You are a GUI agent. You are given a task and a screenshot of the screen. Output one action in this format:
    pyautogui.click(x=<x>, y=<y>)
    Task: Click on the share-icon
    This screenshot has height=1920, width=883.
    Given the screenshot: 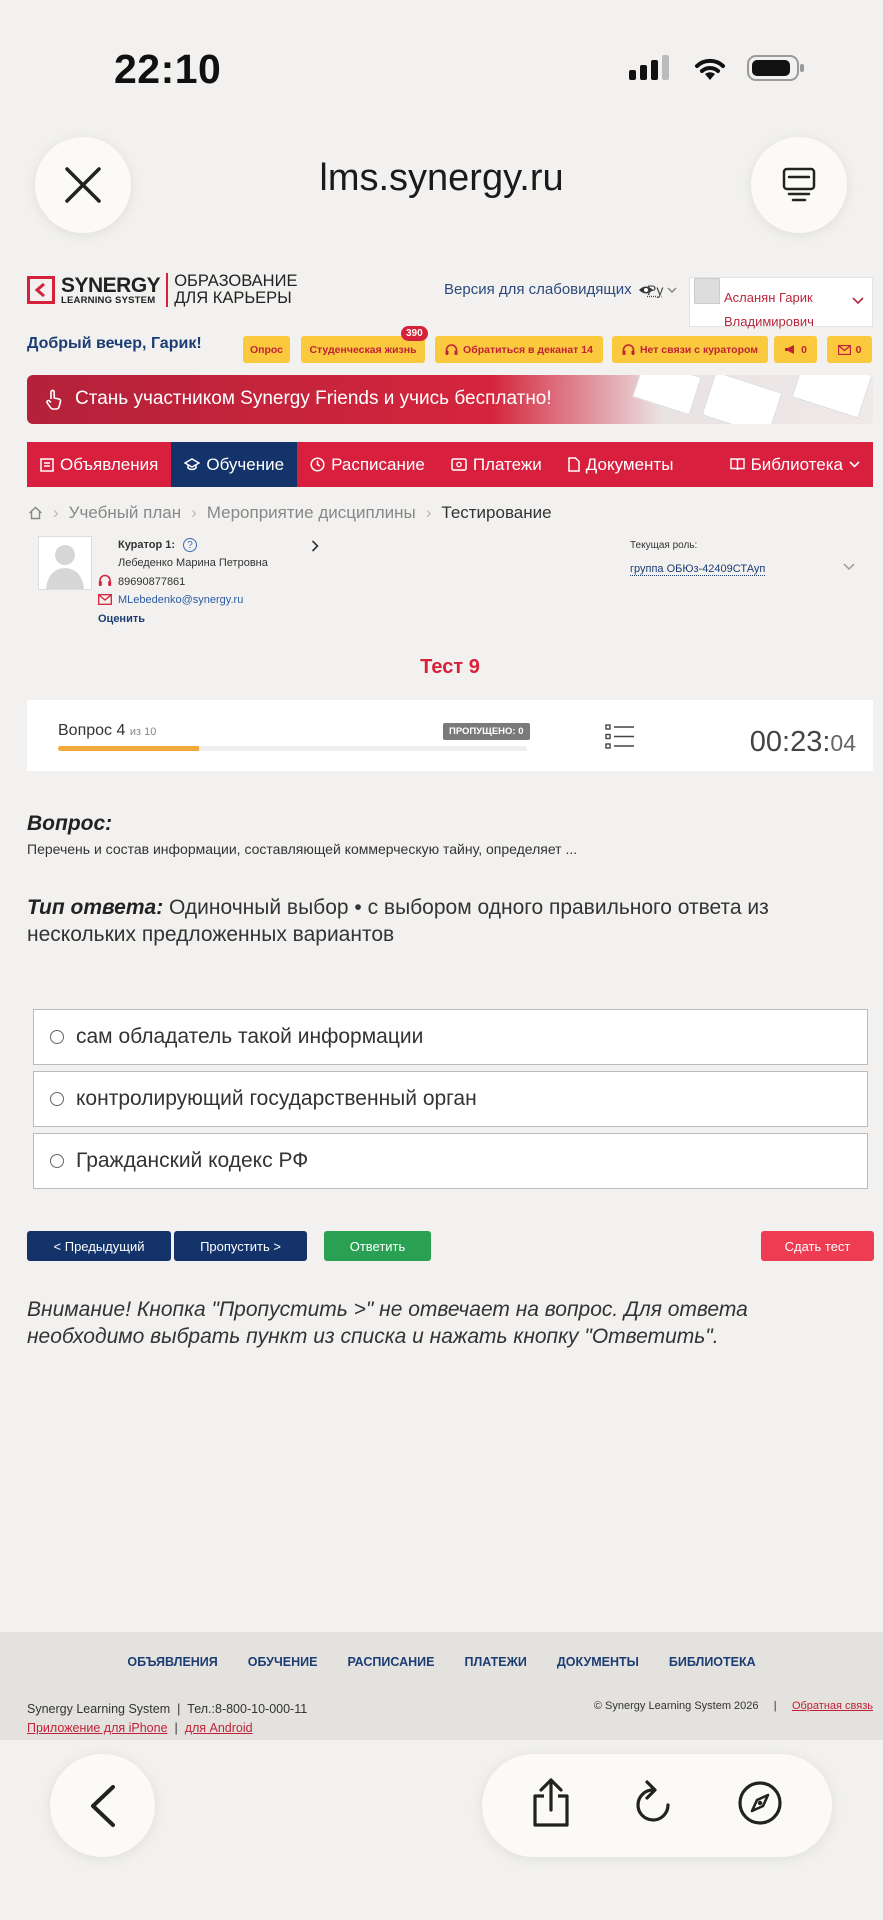 What is the action you would take?
    pyautogui.click(x=551, y=1803)
    